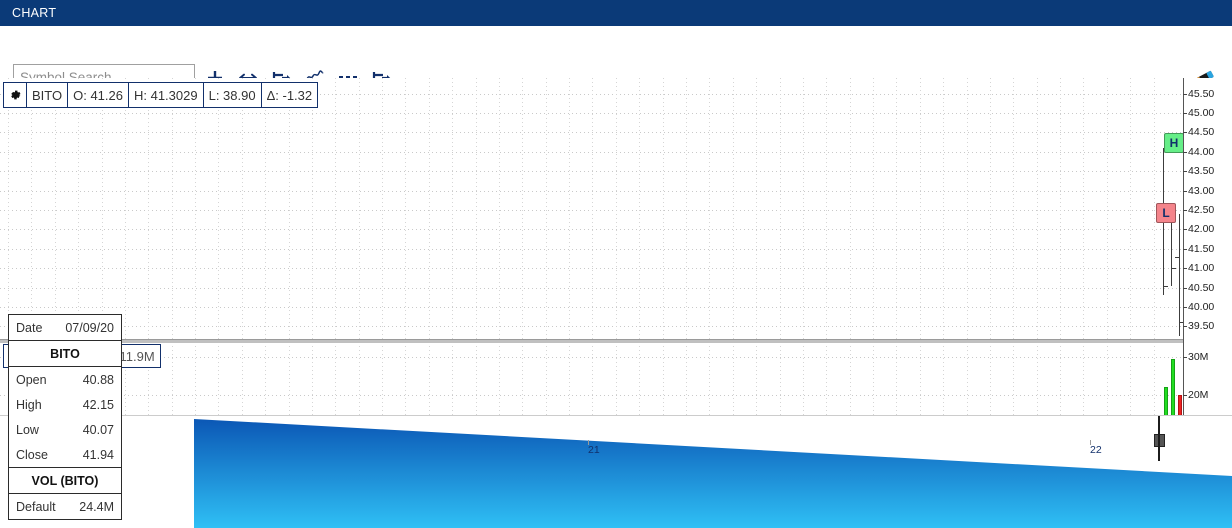 The image size is (1232, 528). What do you see at coordinates (98, 379) in the screenshot?
I see `tooltip-row-value: 40.88` at bounding box center [98, 379].